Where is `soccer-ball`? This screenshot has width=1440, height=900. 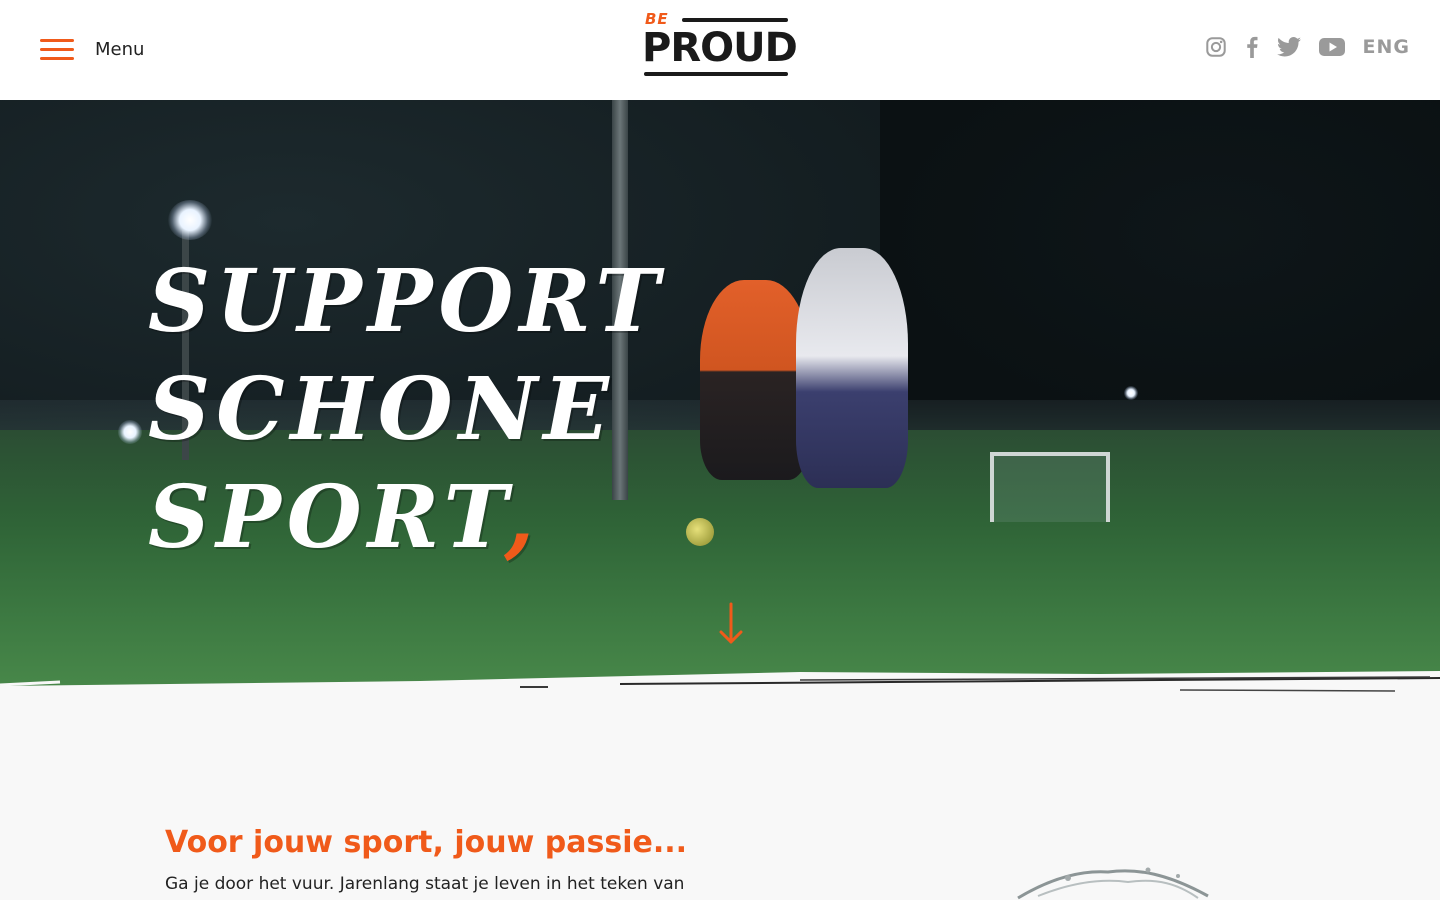
soccer-ball is located at coordinates (700, 532).